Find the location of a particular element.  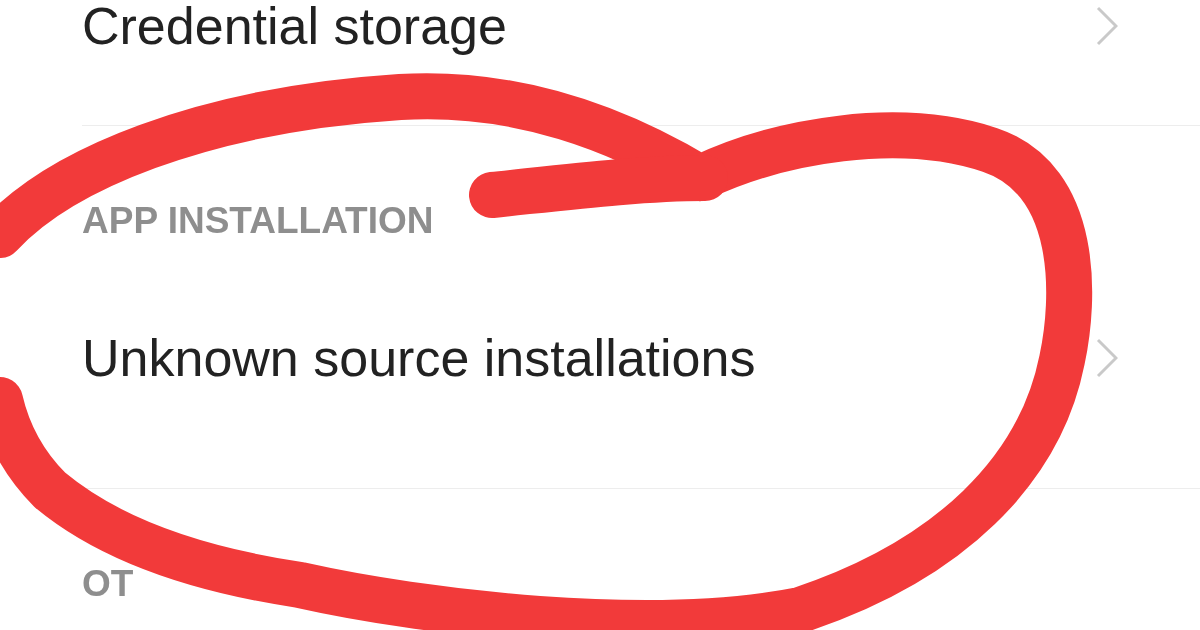

section-header: APP INSTALLATION is located at coordinates (258, 220).